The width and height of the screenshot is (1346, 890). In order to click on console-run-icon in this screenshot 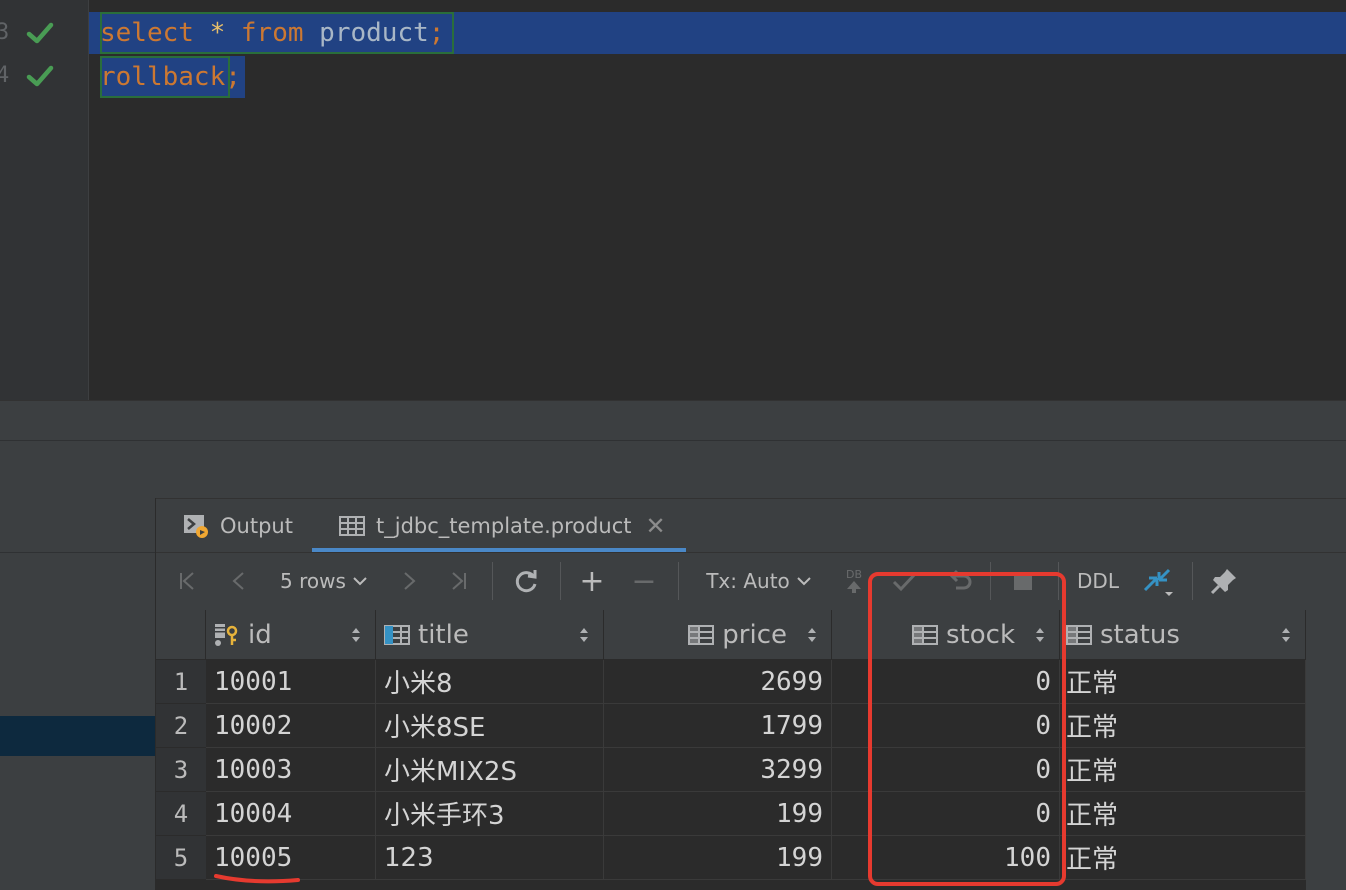, I will do `click(196, 526)`.